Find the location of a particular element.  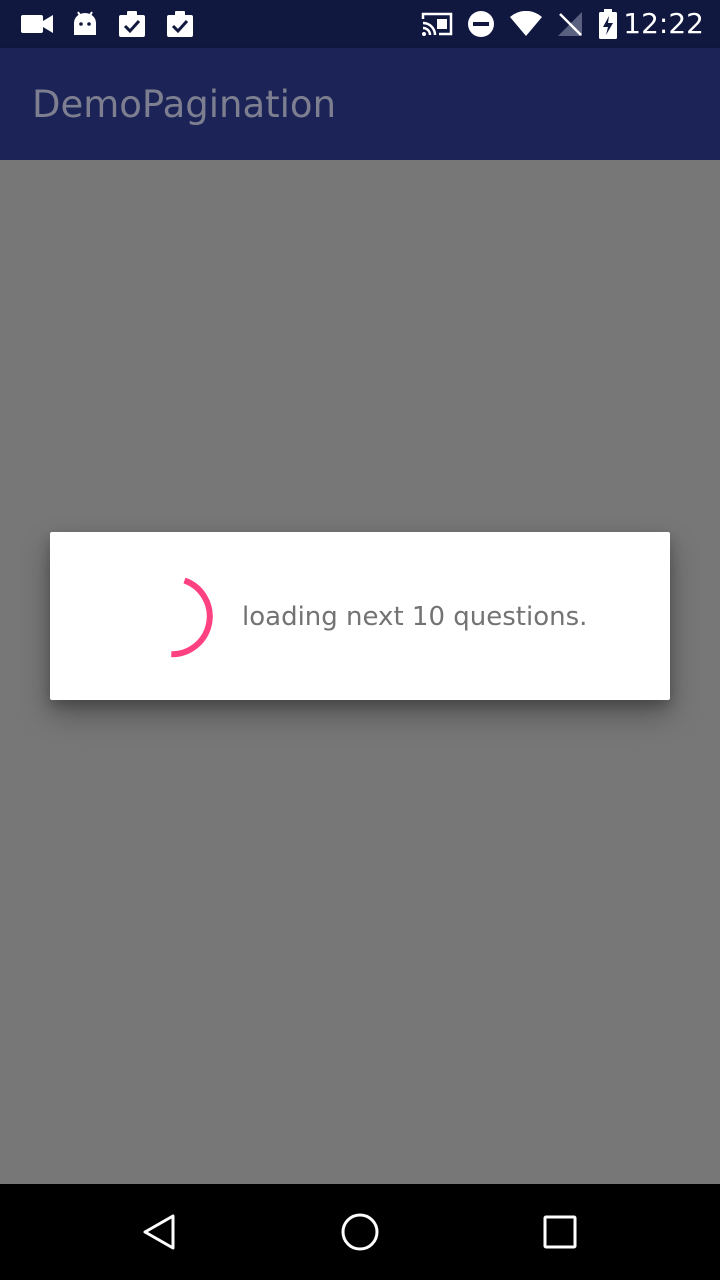

back-icon is located at coordinates (159, 1232).